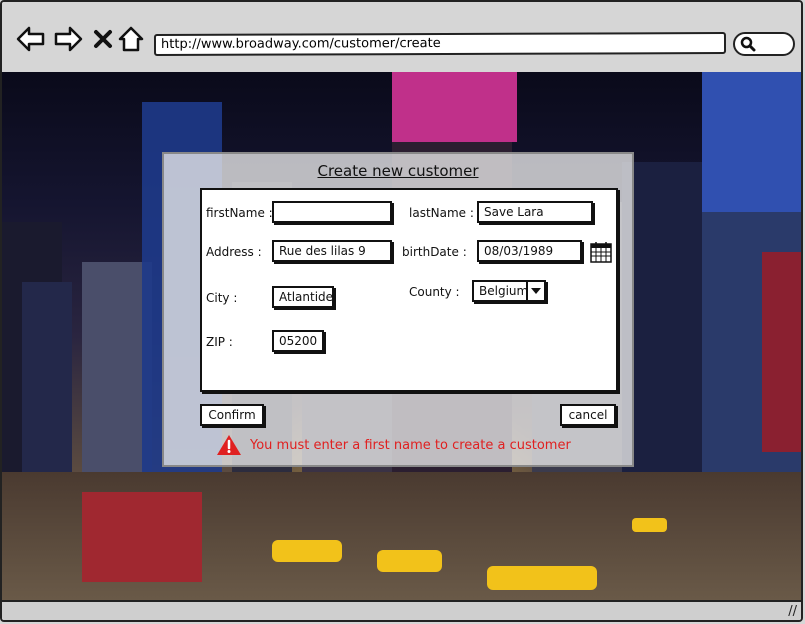 This screenshot has width=805, height=624. What do you see at coordinates (529, 251) in the screenshot?
I see `birth-date-field: 08/03/1989` at bounding box center [529, 251].